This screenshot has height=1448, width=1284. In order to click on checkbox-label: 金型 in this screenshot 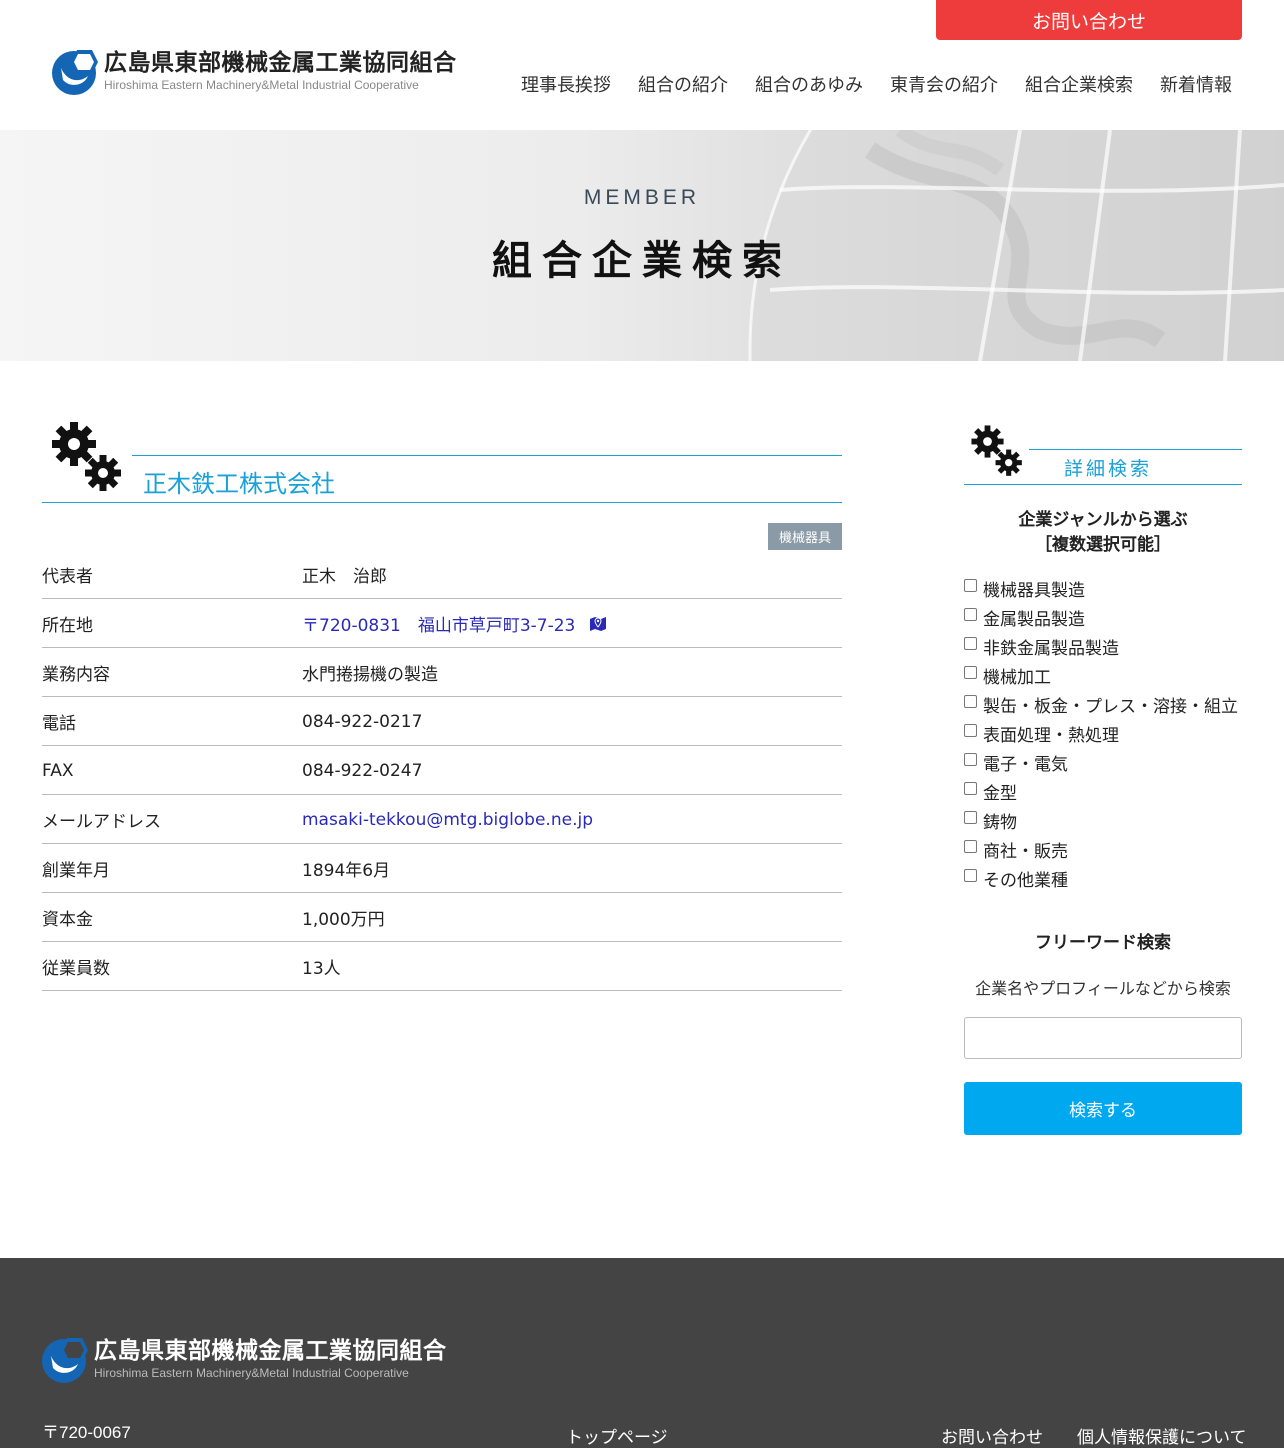, I will do `click(1000, 794)`.